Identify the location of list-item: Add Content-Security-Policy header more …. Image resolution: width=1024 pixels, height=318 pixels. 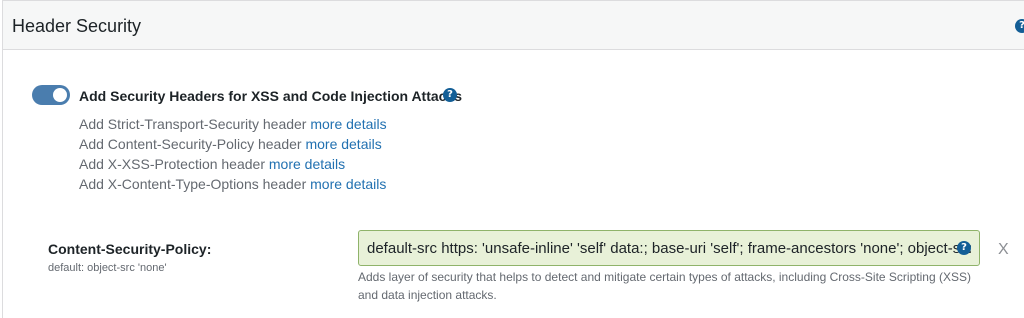
(233, 144).